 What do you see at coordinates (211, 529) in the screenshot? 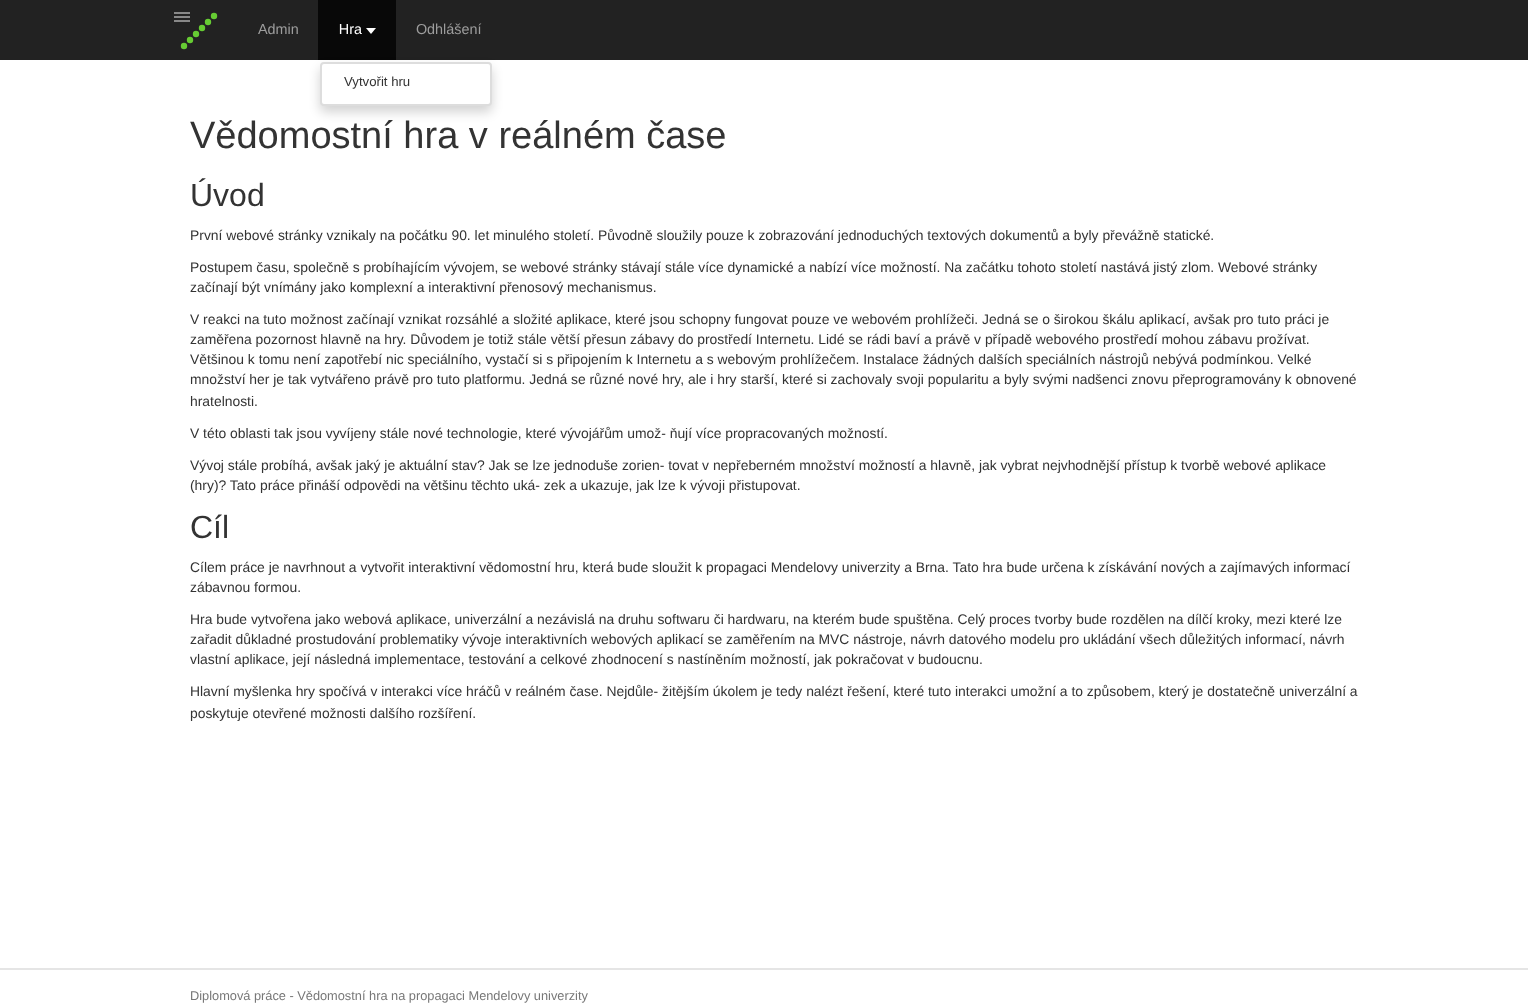
I see `section-heading: Cíl` at bounding box center [211, 529].